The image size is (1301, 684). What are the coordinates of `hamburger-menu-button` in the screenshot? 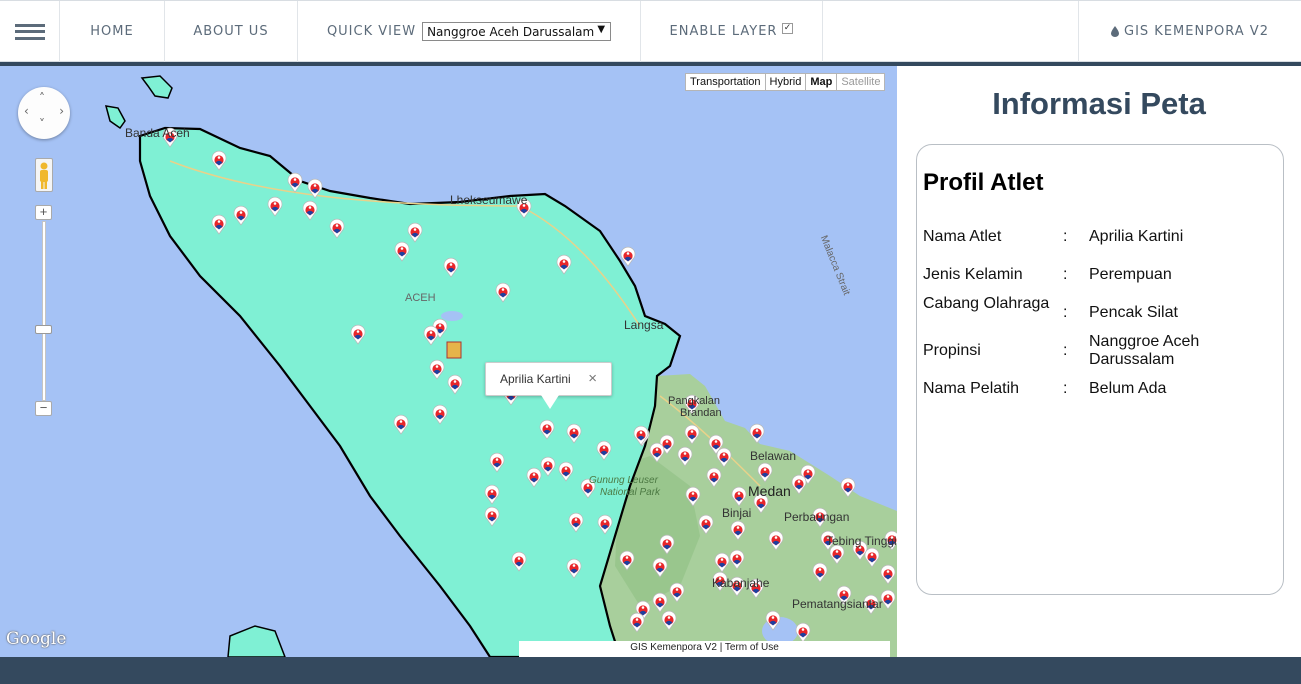 It's located at (30, 31).